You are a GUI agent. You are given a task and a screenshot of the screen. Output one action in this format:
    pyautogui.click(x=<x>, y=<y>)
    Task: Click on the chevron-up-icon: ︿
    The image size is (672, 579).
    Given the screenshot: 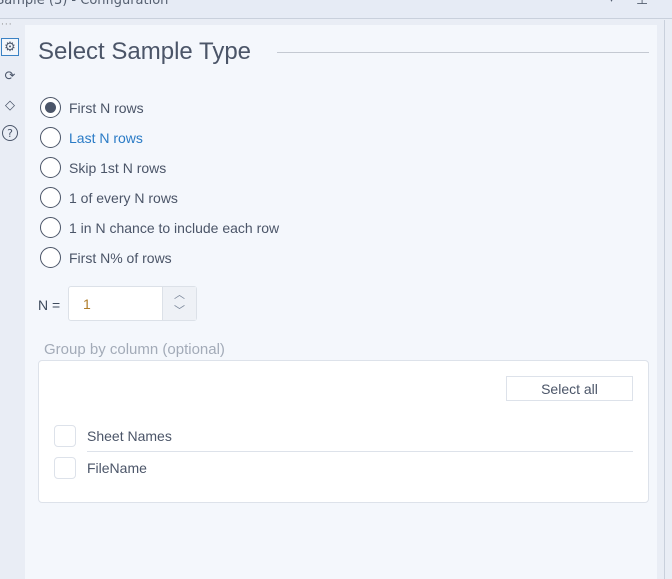 What is the action you would take?
    pyautogui.click(x=179, y=295)
    